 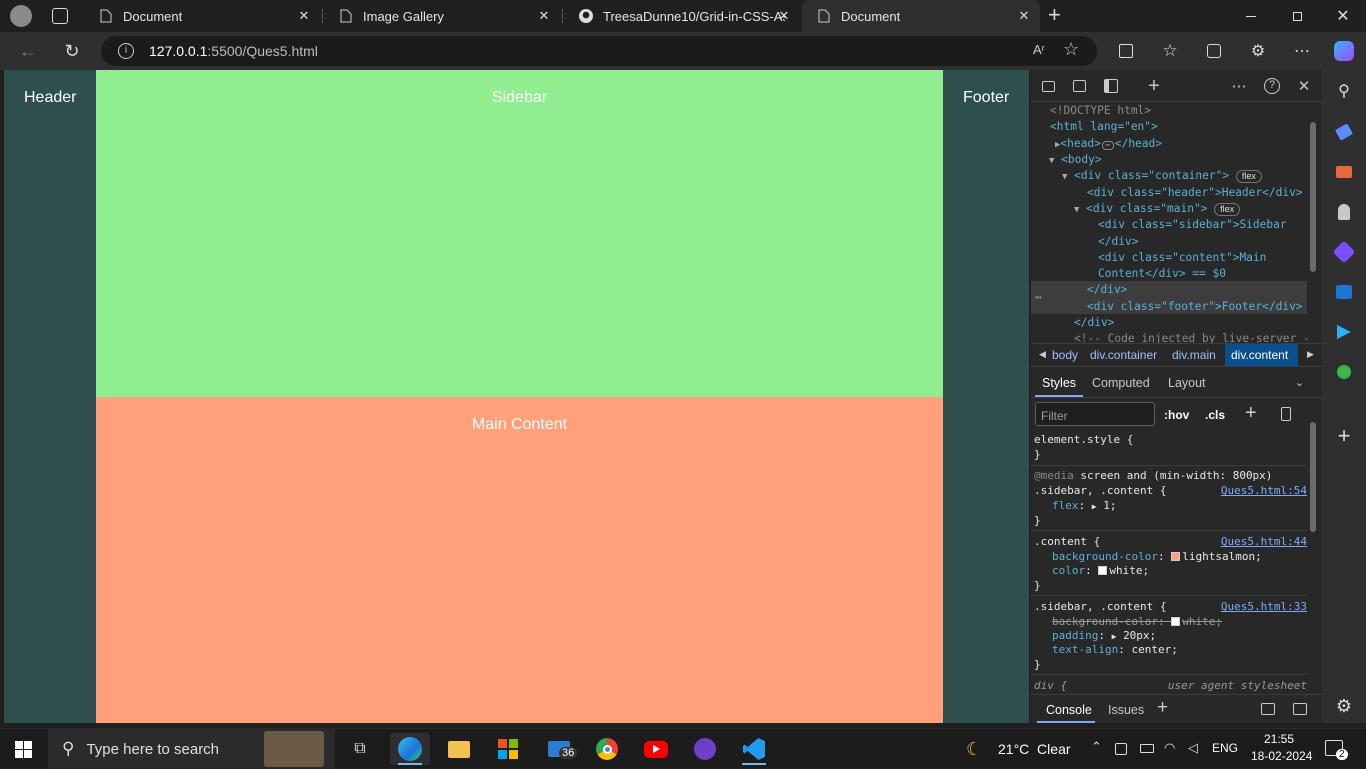 What do you see at coordinates (459, 749) in the screenshot?
I see `file-explorer-icon` at bounding box center [459, 749].